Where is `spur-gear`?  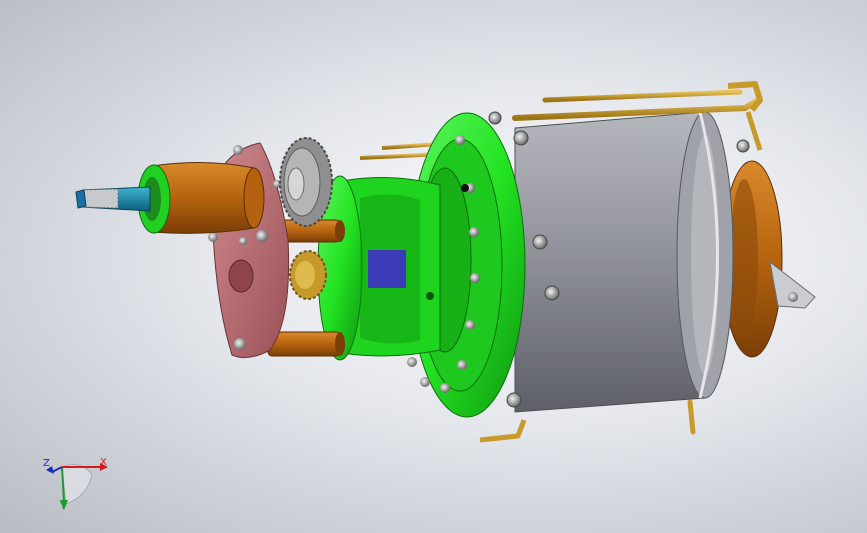 spur-gear is located at coordinates (306, 182).